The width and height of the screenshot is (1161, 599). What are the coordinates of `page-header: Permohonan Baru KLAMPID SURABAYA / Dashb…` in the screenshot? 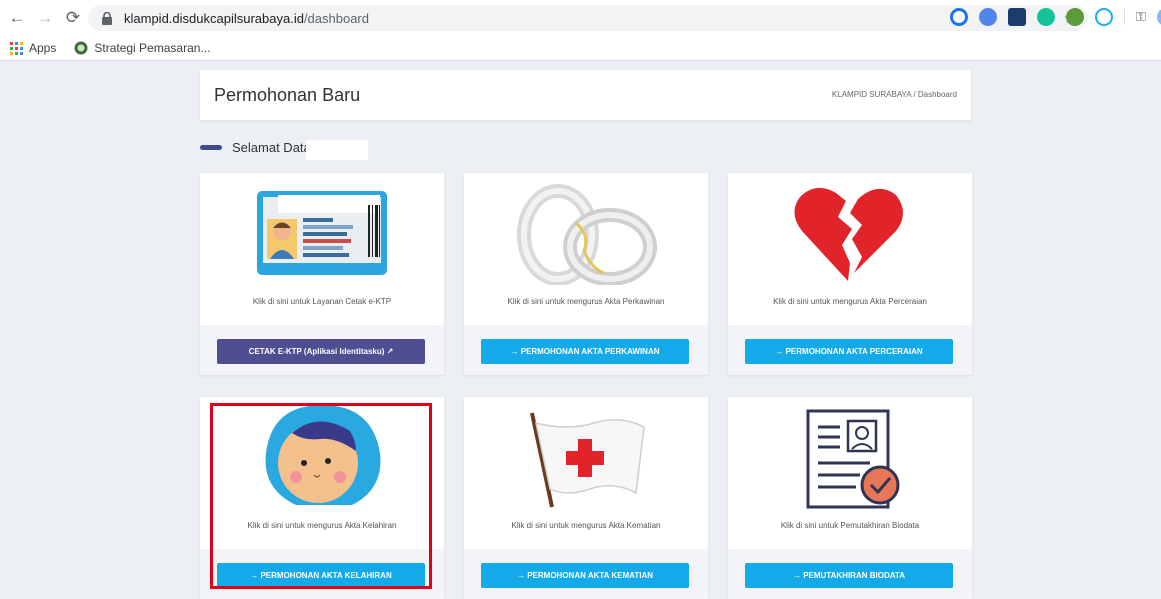 It's located at (585, 95).